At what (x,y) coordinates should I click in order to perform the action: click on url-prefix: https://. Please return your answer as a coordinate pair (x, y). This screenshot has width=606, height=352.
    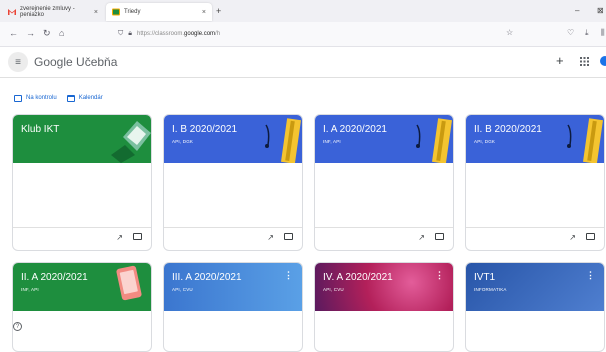
    Looking at the image, I should click on (145, 33).